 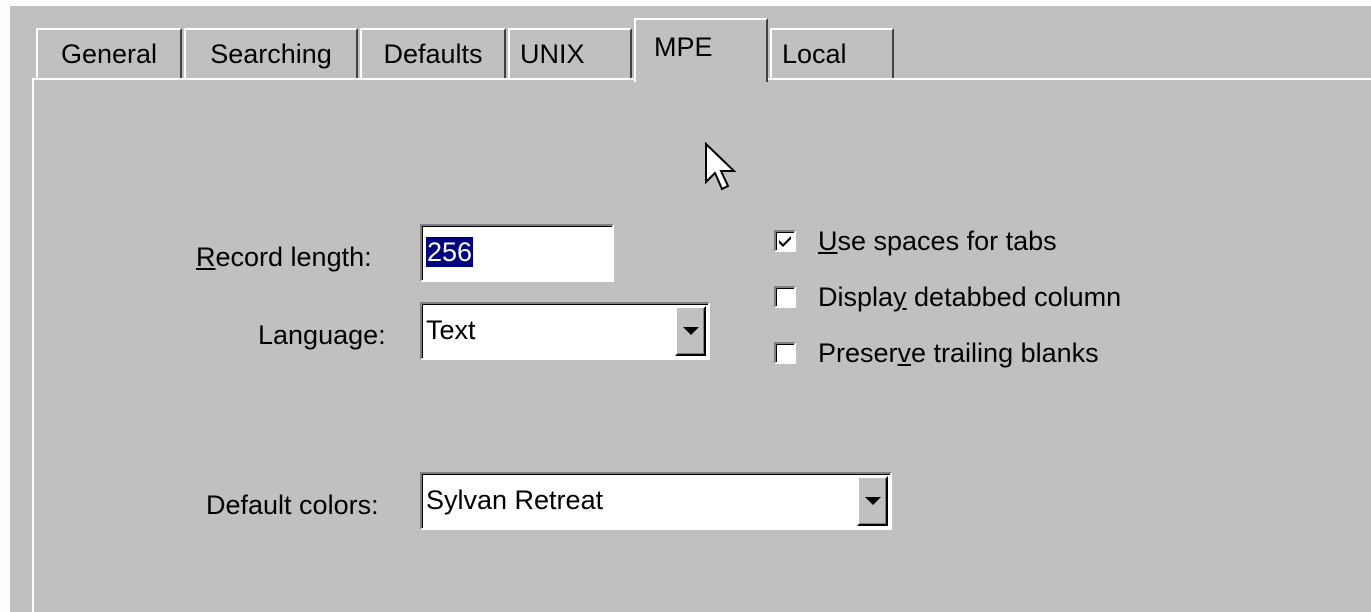 I want to click on default-colors-select: Sylvan Retreat, so click(x=656, y=501).